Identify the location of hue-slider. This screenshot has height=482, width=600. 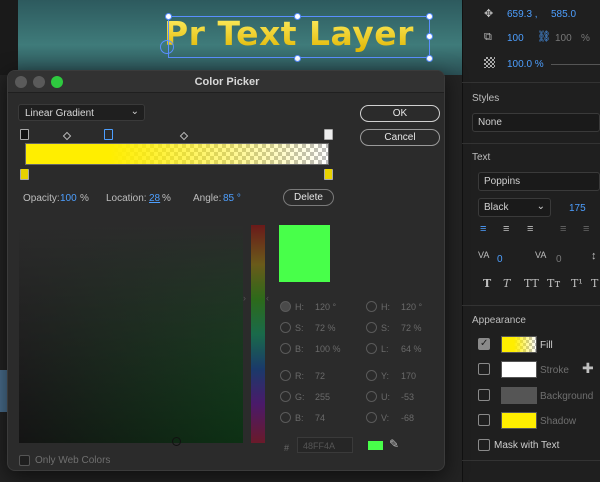
(258, 334).